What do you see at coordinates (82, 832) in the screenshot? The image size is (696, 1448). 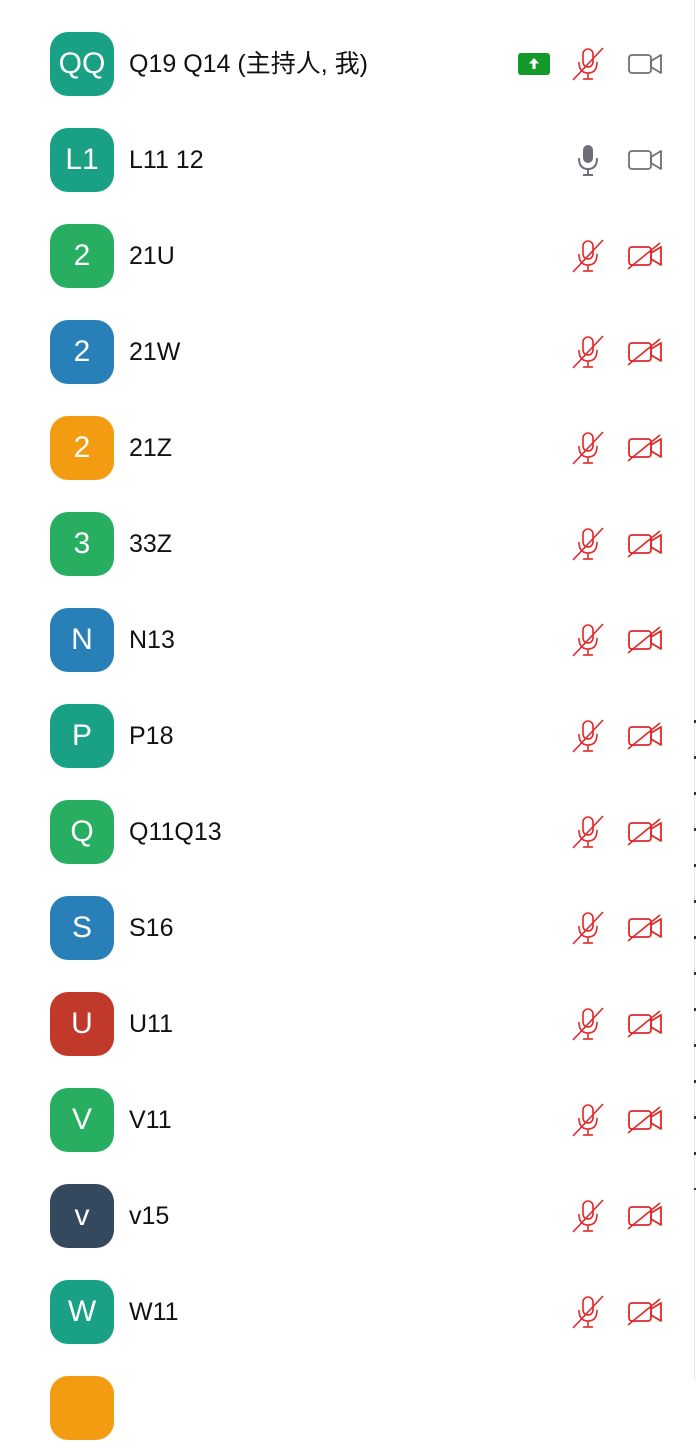 I see `participant-avatar: Q` at bounding box center [82, 832].